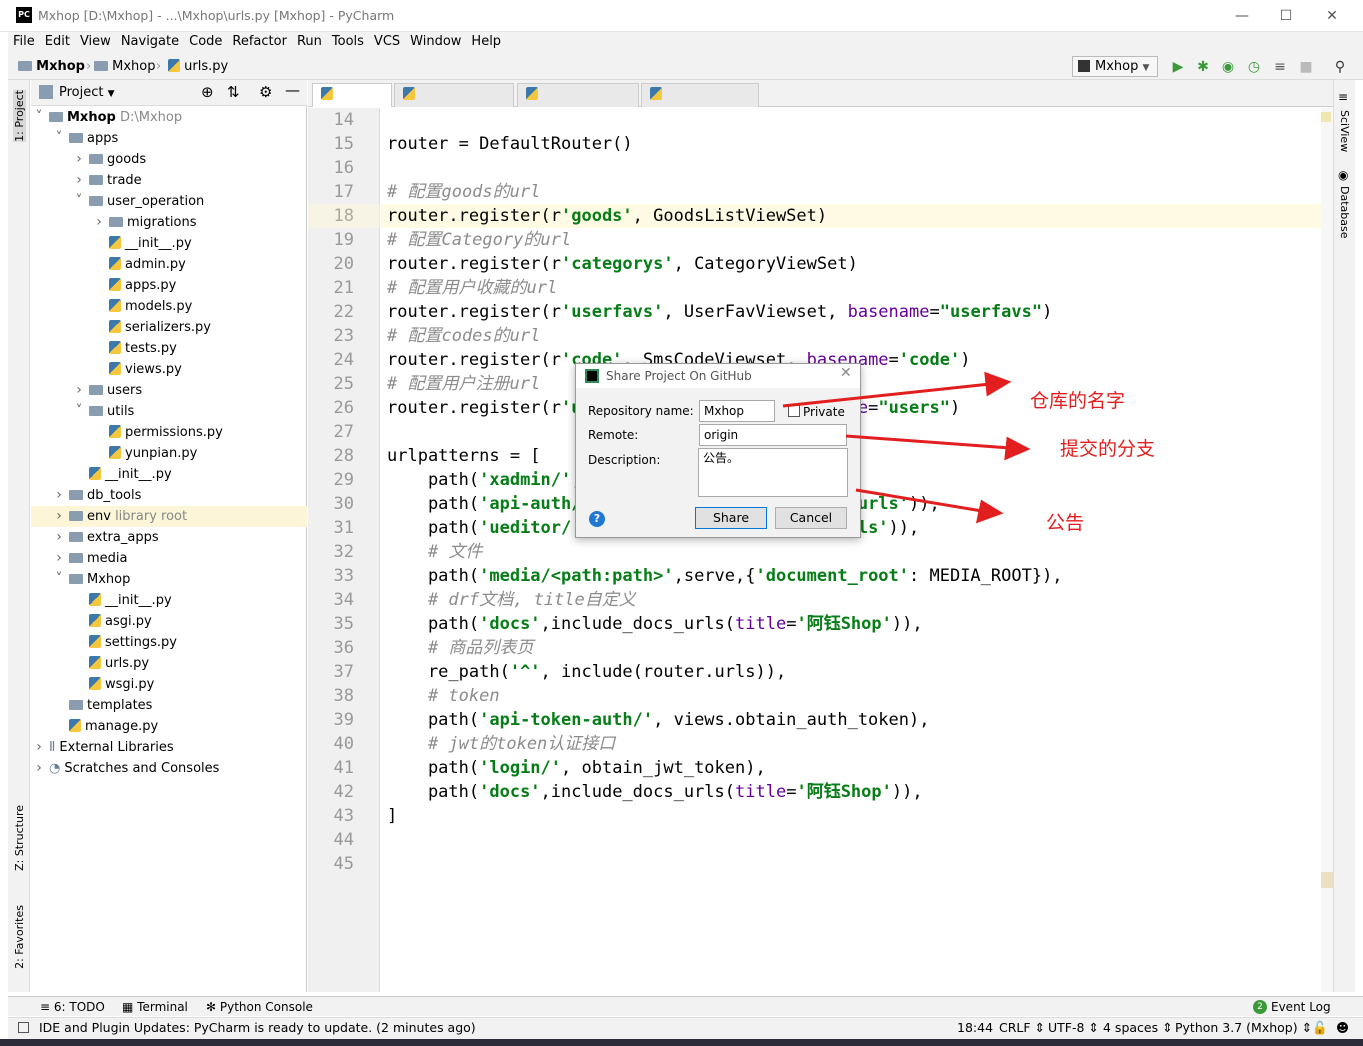 This screenshot has height=1046, width=1363. I want to click on inspector-icon: ☻, so click(1342, 1028).